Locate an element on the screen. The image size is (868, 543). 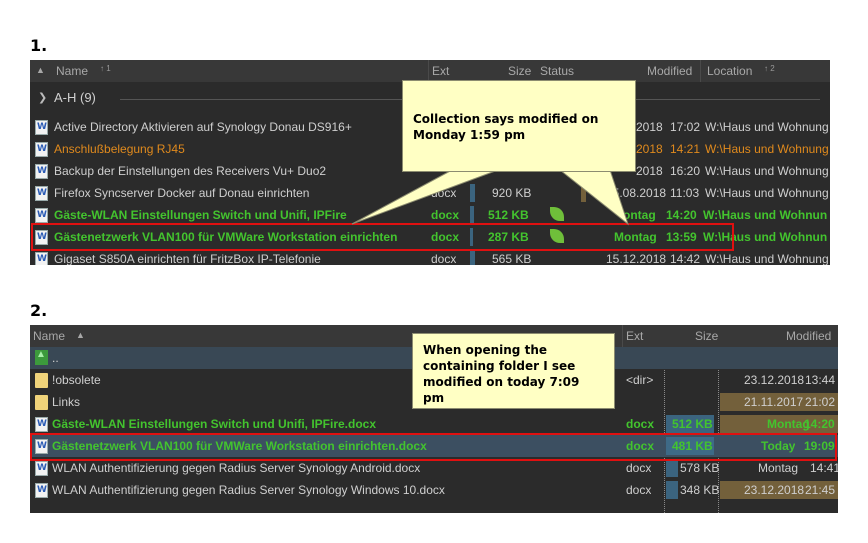
group-title: A-H (9) is located at coordinates (75, 97).